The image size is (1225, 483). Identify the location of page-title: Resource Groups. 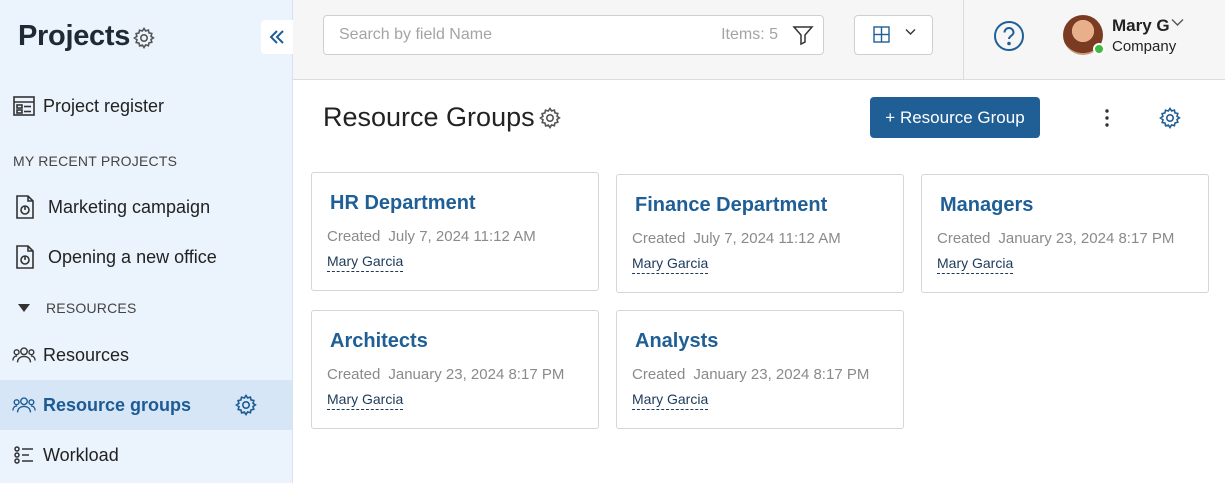
(429, 117).